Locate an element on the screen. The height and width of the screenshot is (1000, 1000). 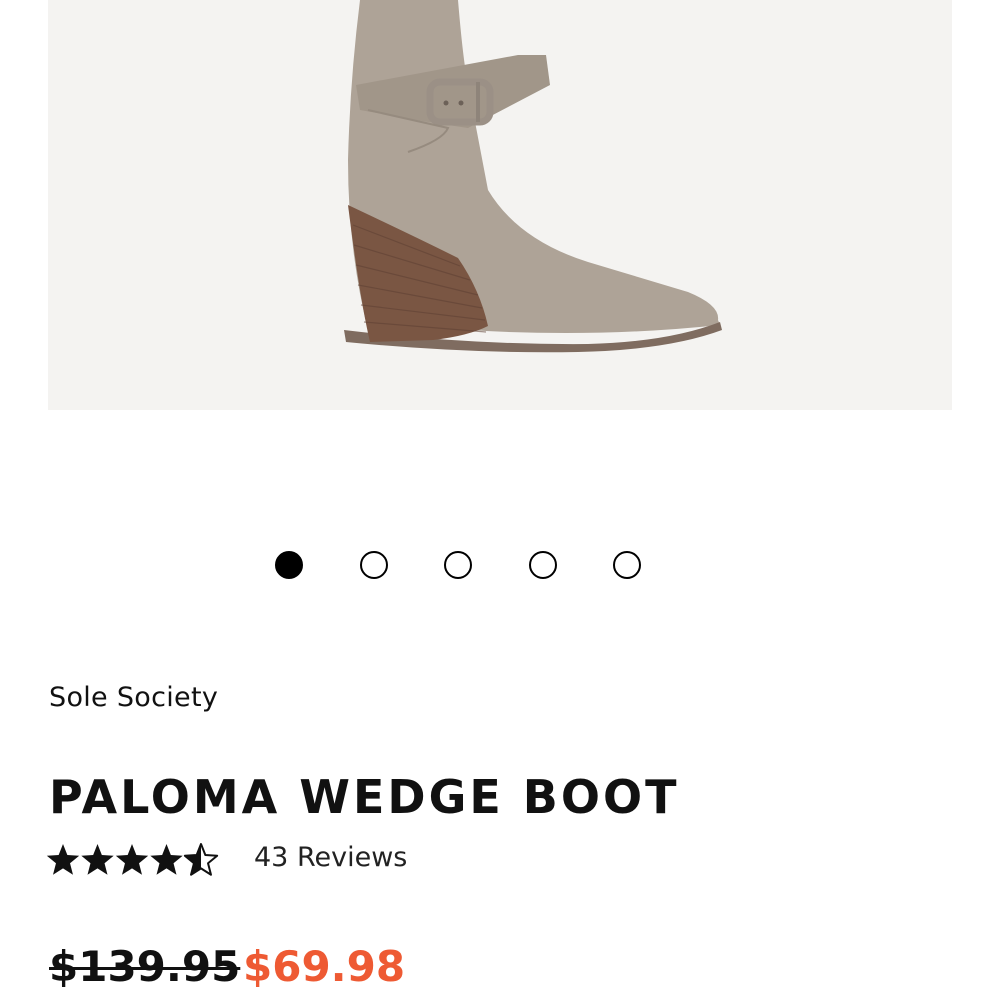
price-row: $139.95 $69.98 is located at coordinates (399, 971).